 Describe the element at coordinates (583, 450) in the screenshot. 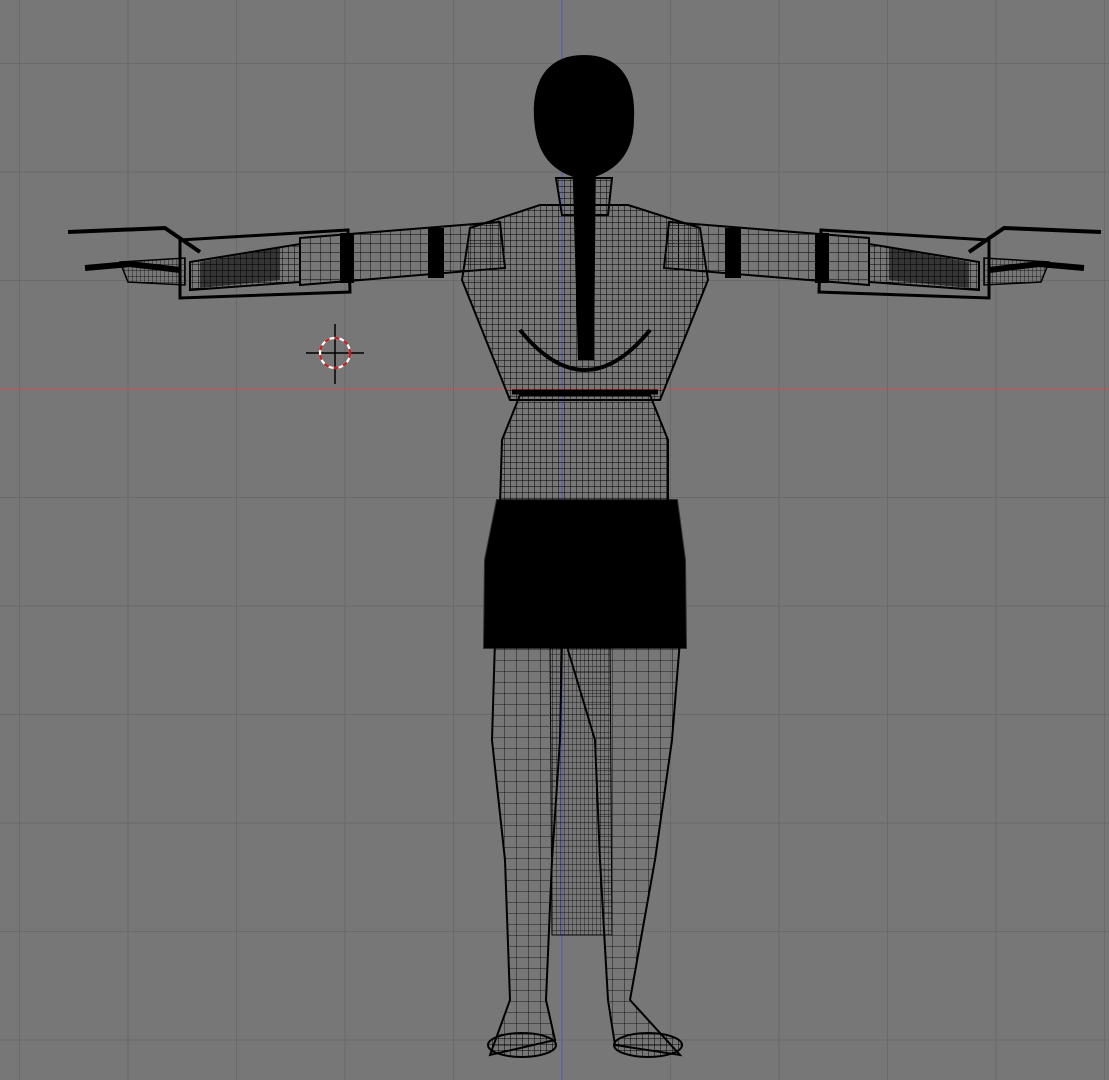

I see `waist-mesh` at that location.